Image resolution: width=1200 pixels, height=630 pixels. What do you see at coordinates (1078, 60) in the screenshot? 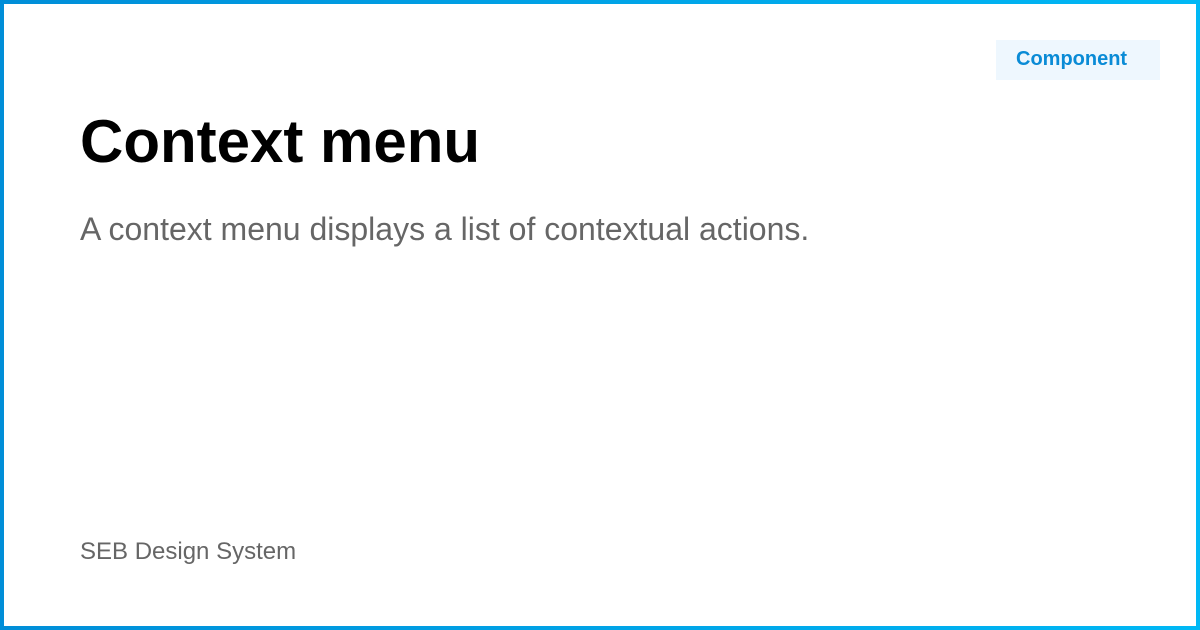
I see `component-badge: Component` at bounding box center [1078, 60].